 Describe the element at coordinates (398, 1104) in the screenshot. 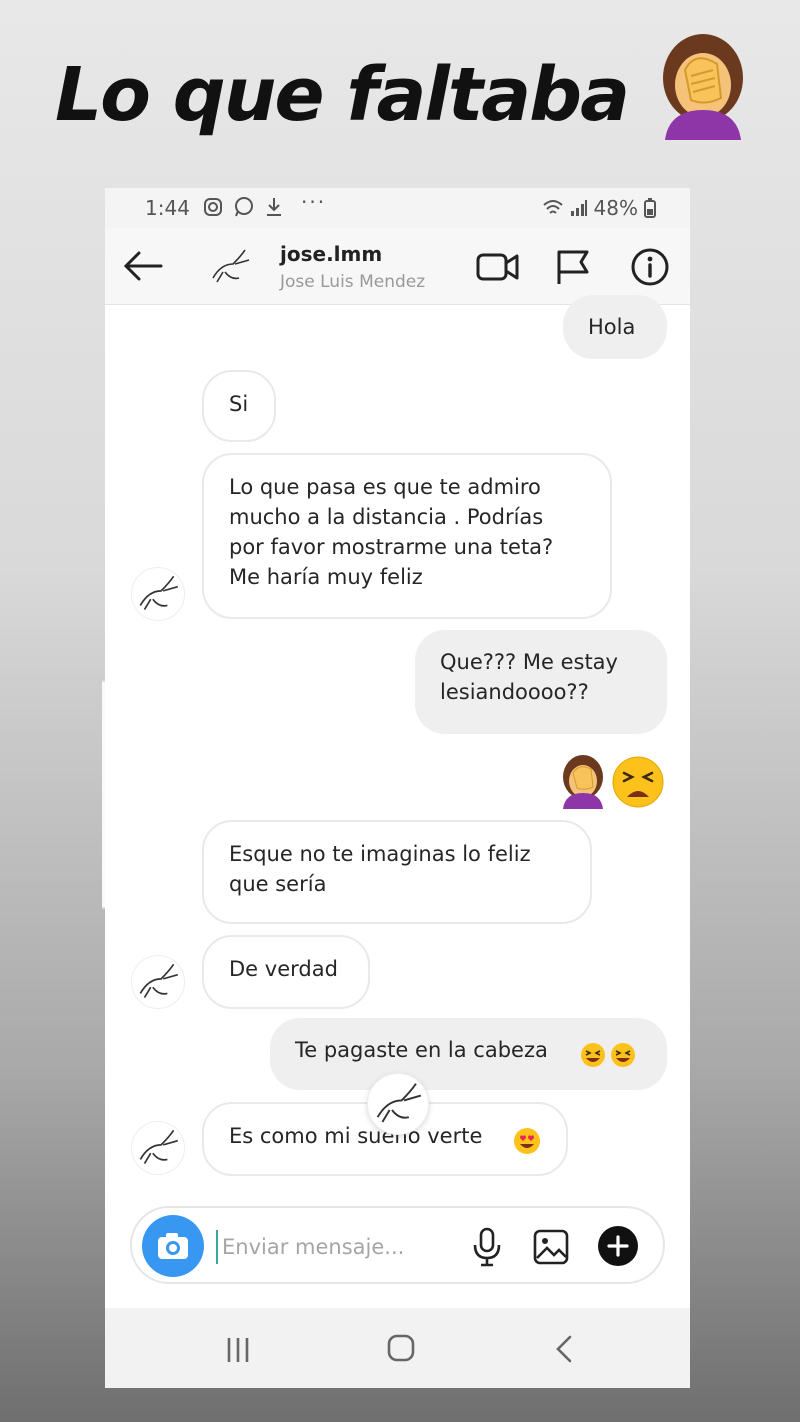

I see `typing-avatar` at that location.